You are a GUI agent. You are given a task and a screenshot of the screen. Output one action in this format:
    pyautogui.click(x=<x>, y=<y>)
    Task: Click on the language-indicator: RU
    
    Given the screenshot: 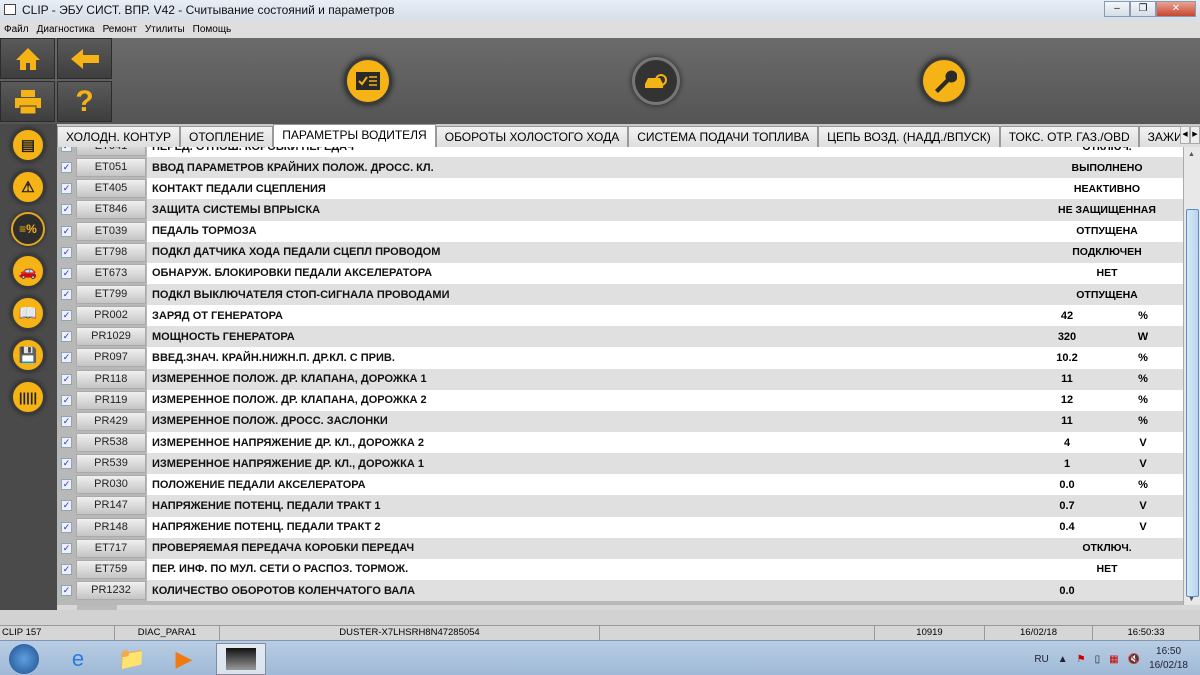 What is the action you would take?
    pyautogui.click(x=1041, y=659)
    